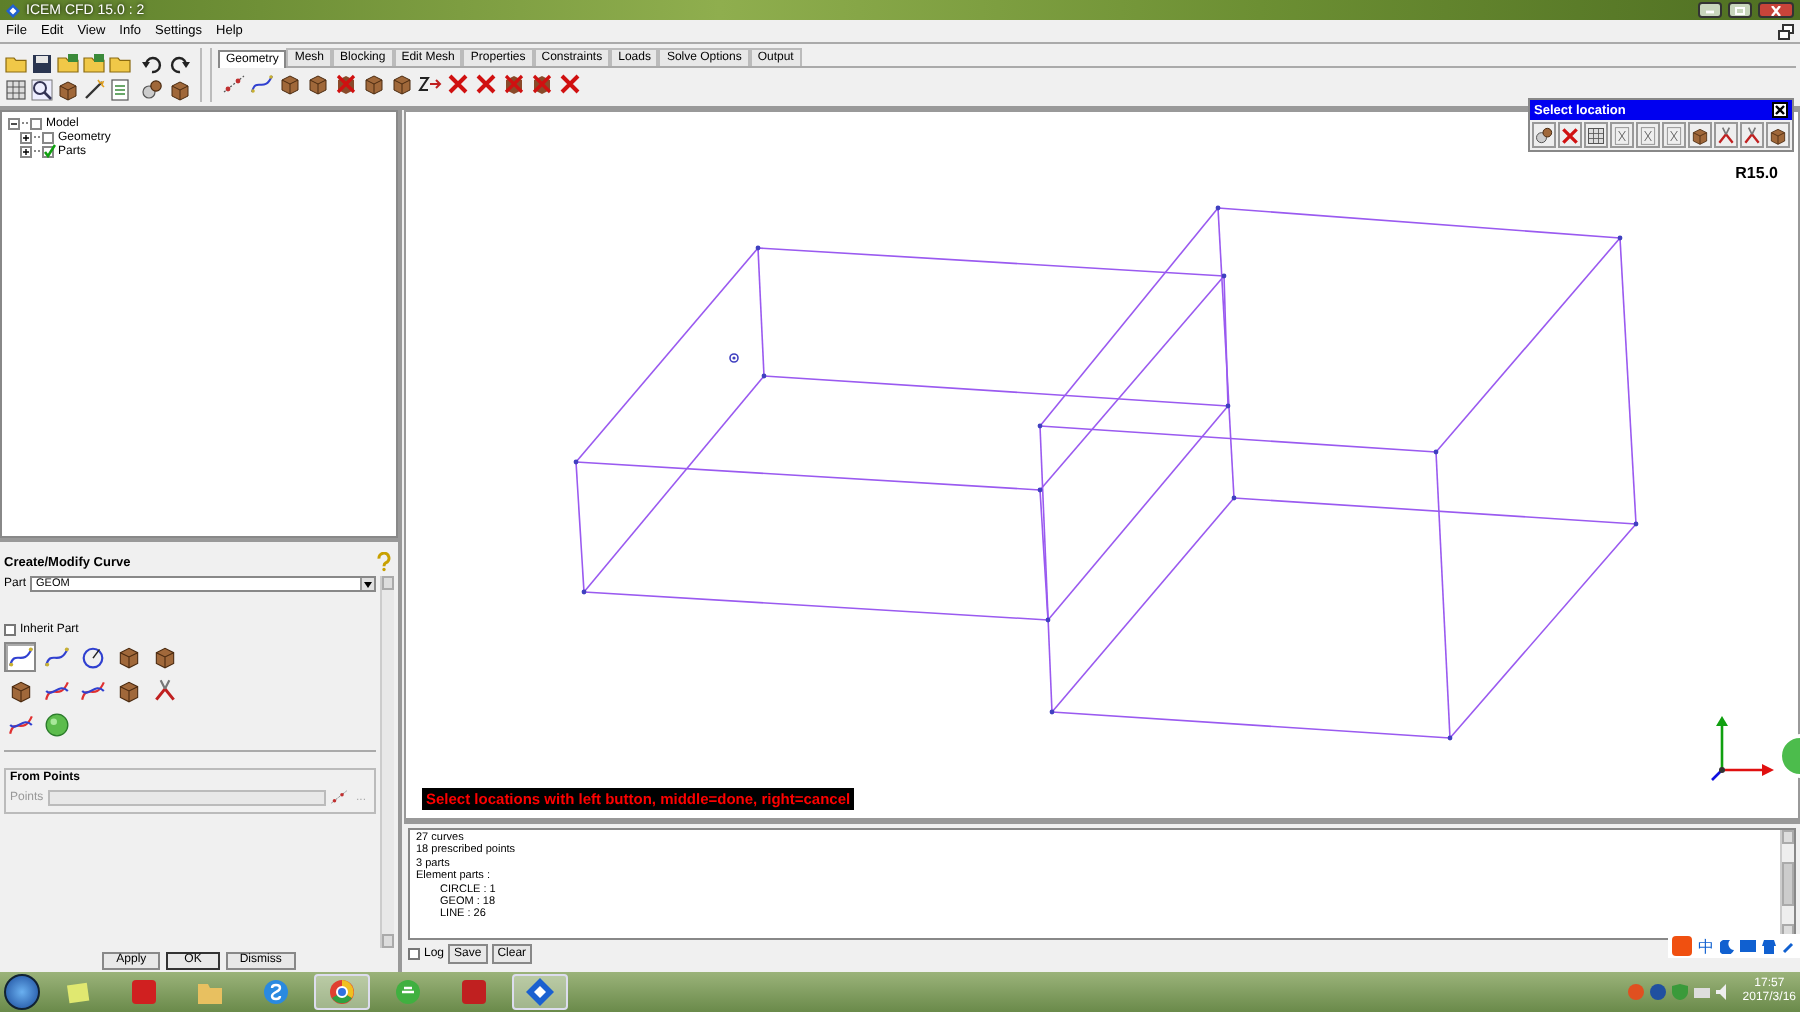  I want to click on open-folder-icon, so click(16, 64).